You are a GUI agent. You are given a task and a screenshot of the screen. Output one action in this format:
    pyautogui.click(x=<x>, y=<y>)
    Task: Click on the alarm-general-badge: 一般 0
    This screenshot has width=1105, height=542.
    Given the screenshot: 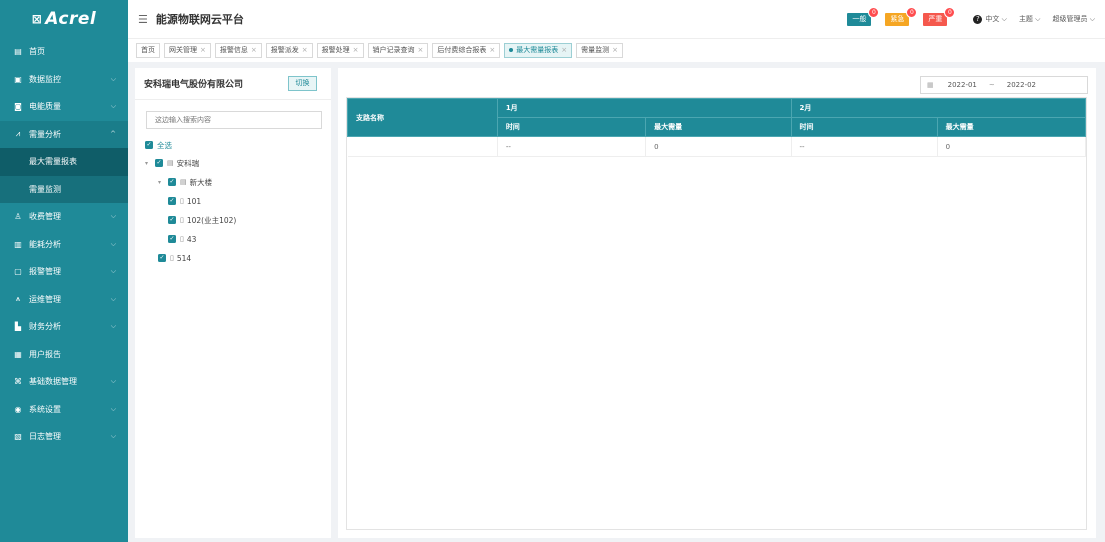 What is the action you would take?
    pyautogui.click(x=863, y=16)
    